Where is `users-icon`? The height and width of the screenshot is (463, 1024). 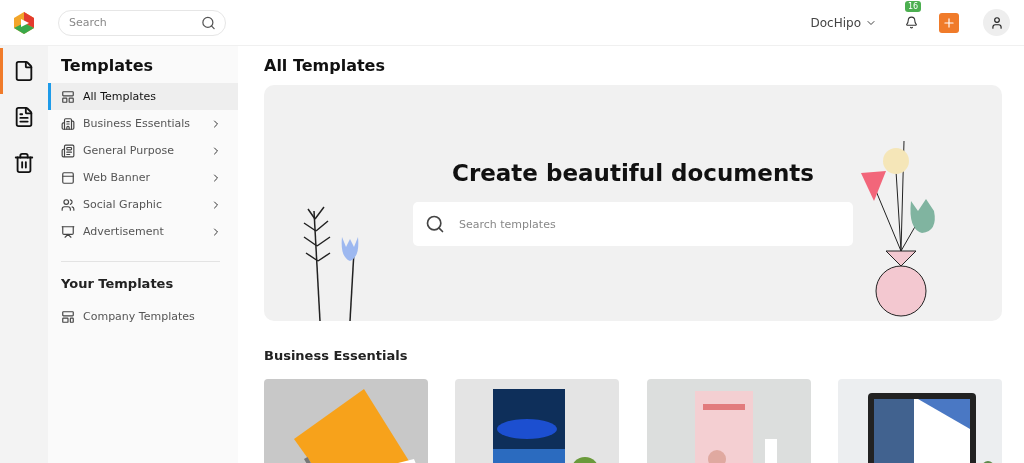 users-icon is located at coordinates (68, 204).